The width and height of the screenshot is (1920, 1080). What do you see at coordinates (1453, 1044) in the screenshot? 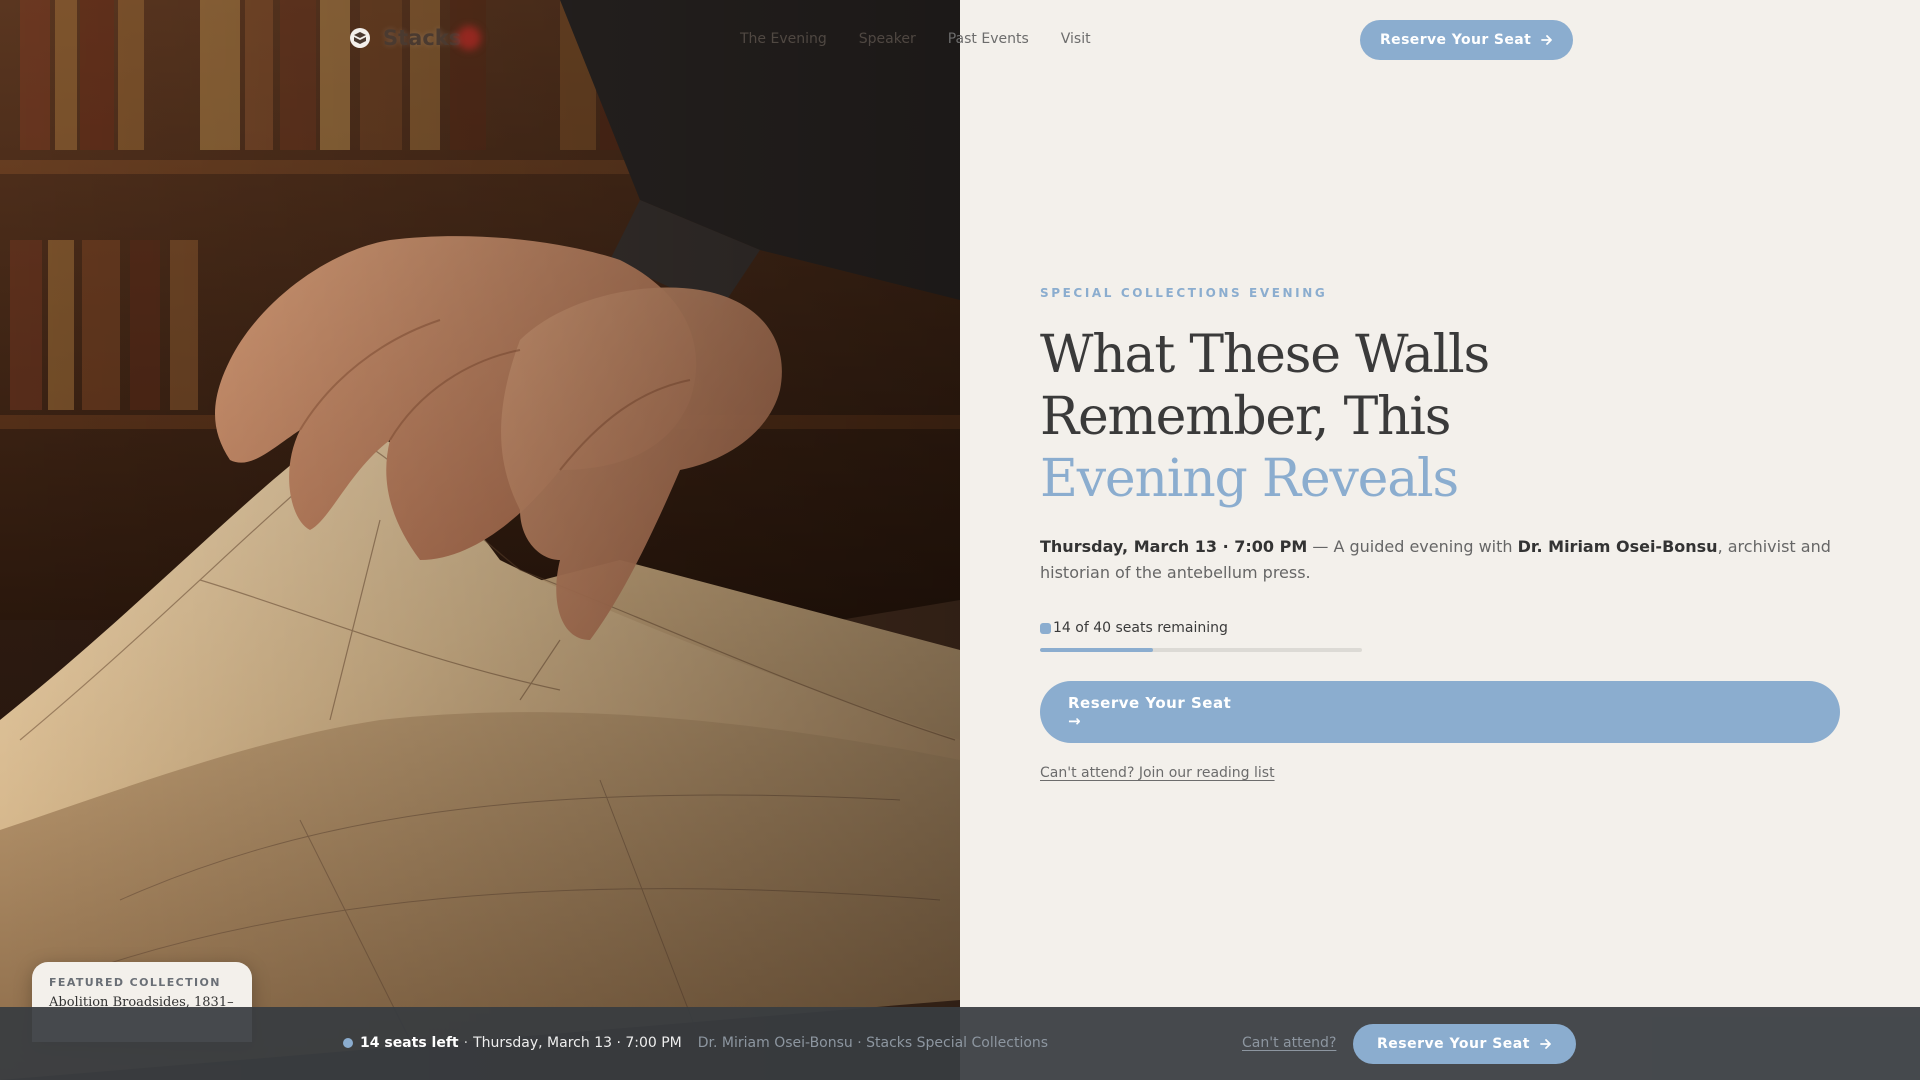
I see `reserve-seat-bar-label: Reserve Your Seat` at bounding box center [1453, 1044].